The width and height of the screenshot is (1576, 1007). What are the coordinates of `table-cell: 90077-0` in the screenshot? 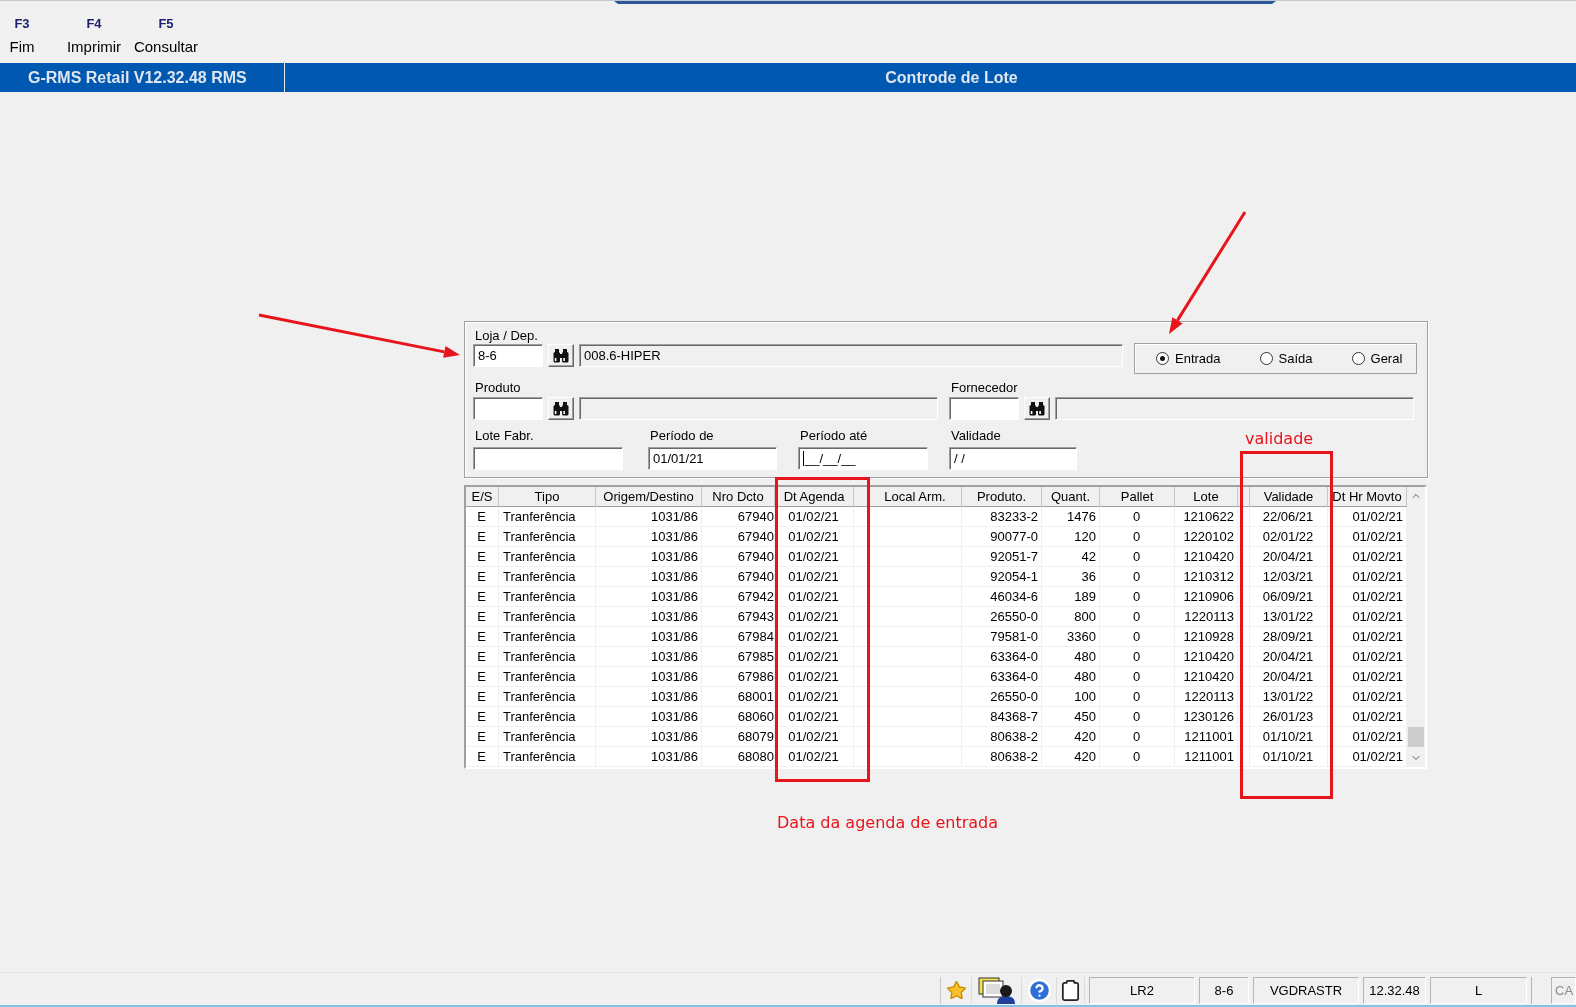 It's located at (1002, 537).